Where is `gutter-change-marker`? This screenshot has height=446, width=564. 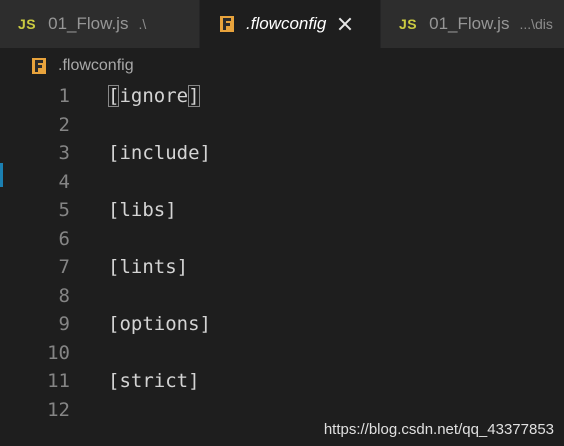 gutter-change-marker is located at coordinates (1, 175).